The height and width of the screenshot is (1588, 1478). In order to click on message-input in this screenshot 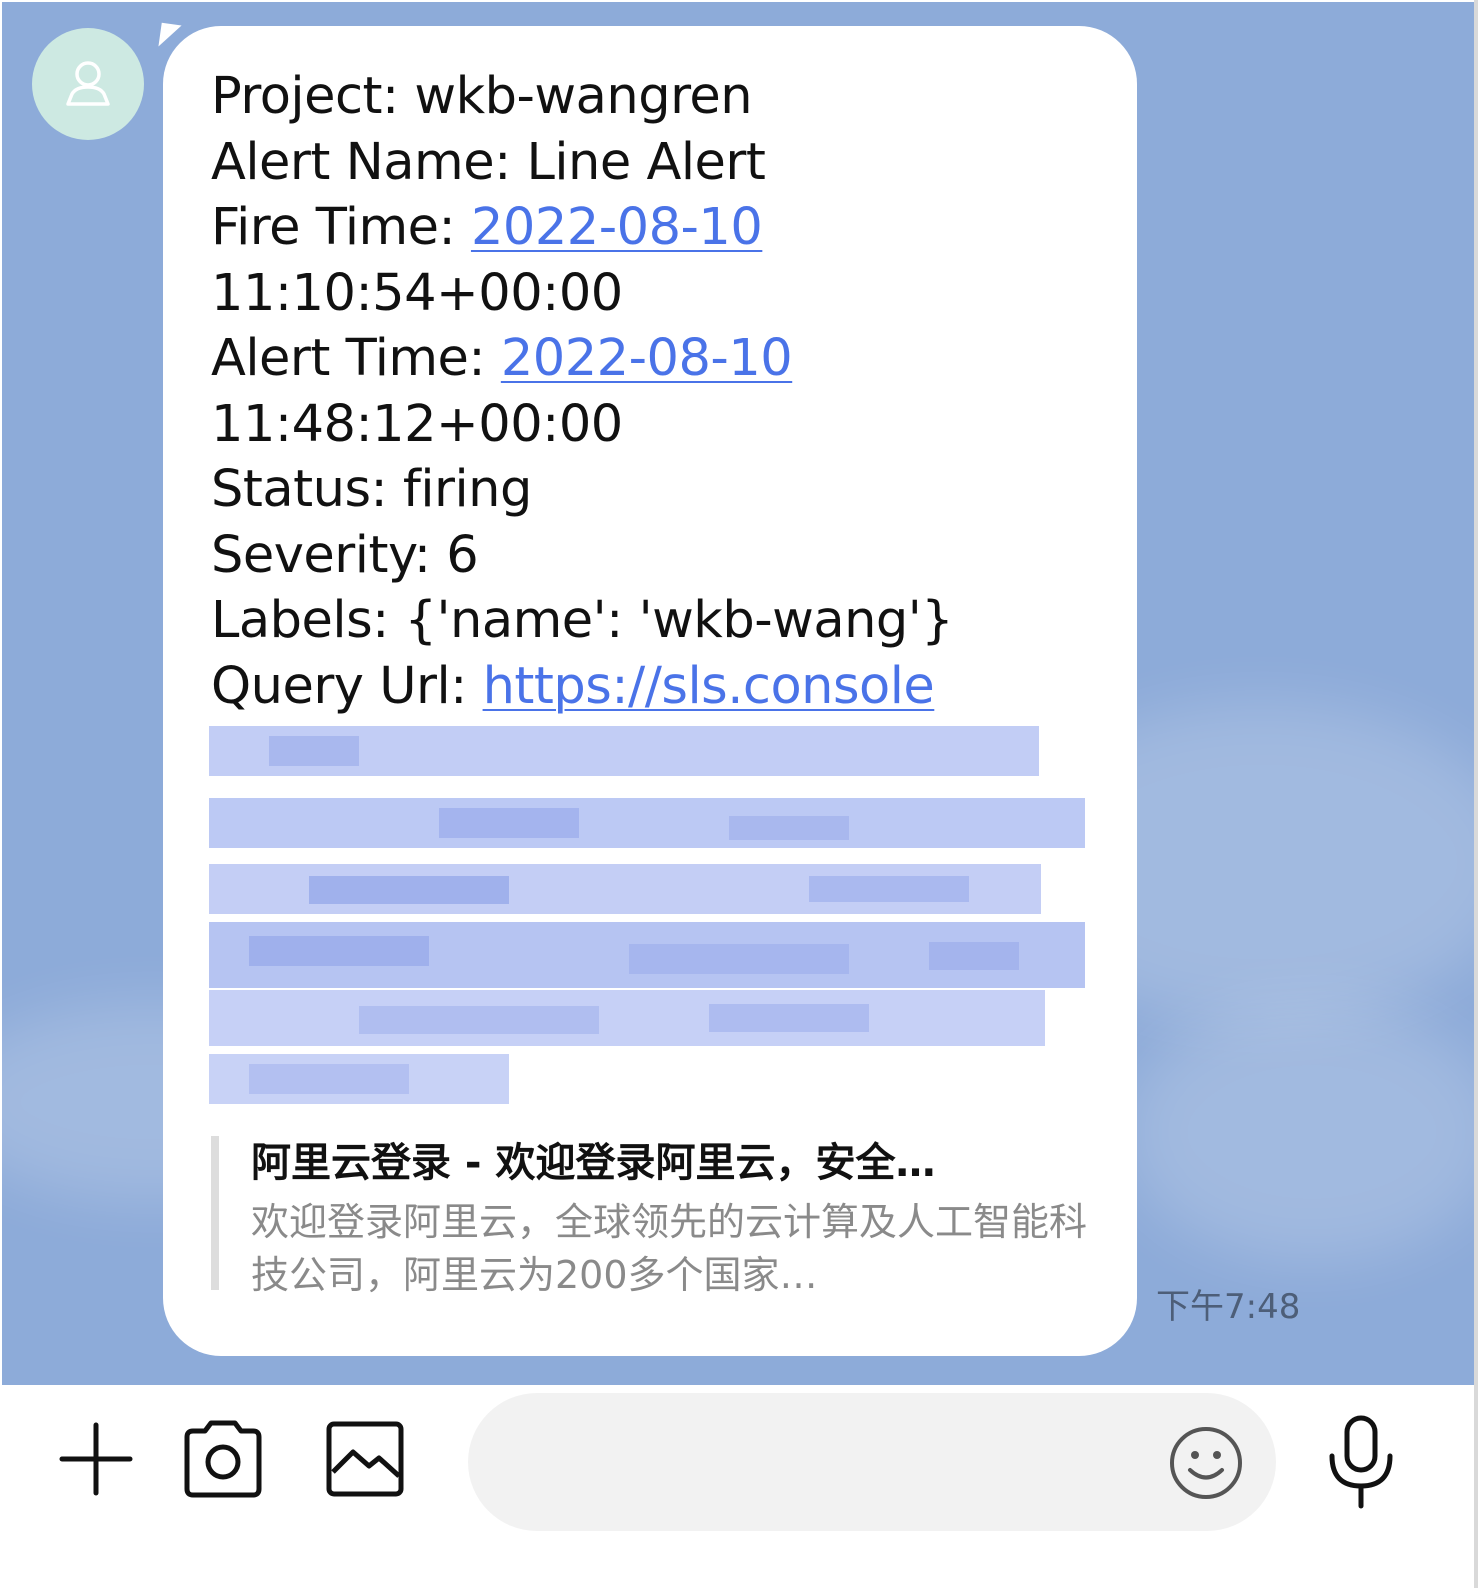, I will do `click(872, 1462)`.